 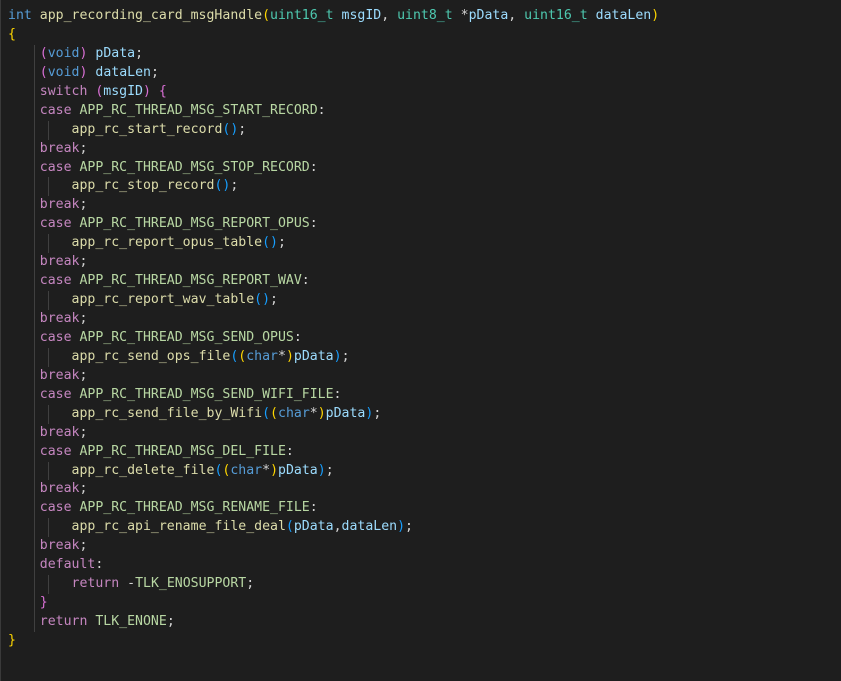 What do you see at coordinates (424, 92) in the screenshot?
I see `code-line: switch (msgID) {` at bounding box center [424, 92].